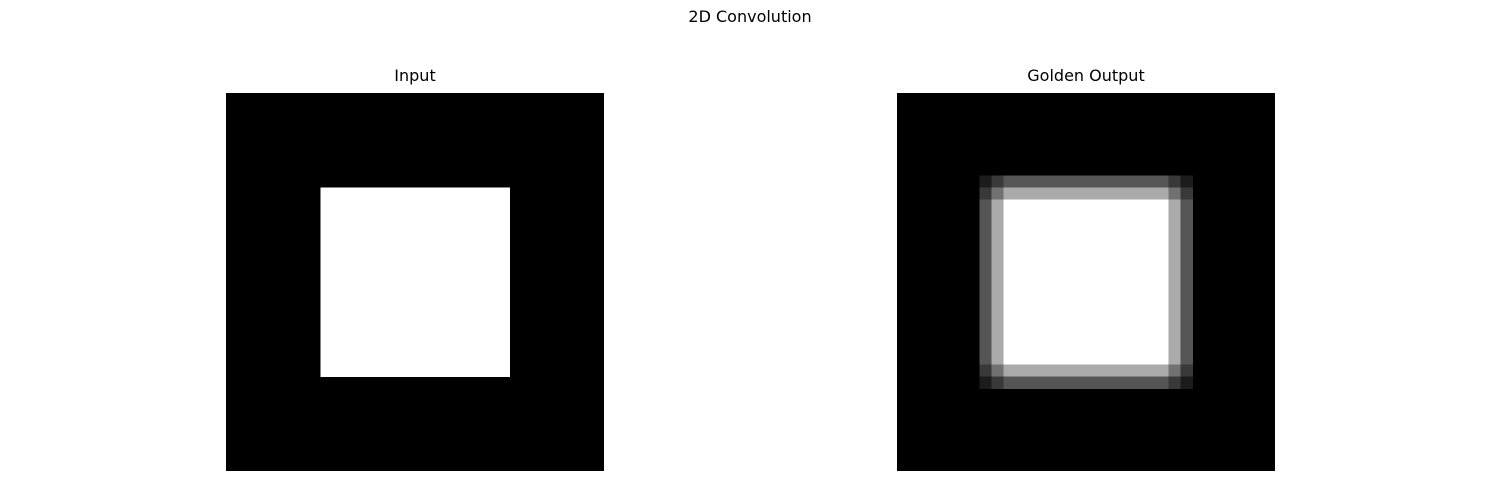 The height and width of the screenshot is (500, 1500). What do you see at coordinates (1086, 75) in the screenshot?
I see `output-panel-title: Golden Output` at bounding box center [1086, 75].